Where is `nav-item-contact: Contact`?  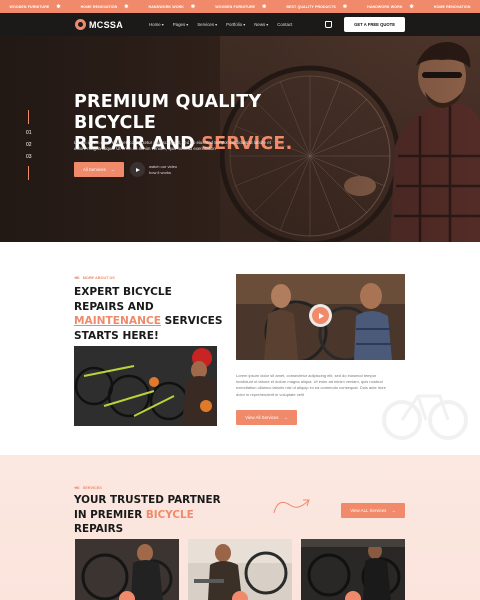 nav-item-contact: Contact is located at coordinates (284, 24).